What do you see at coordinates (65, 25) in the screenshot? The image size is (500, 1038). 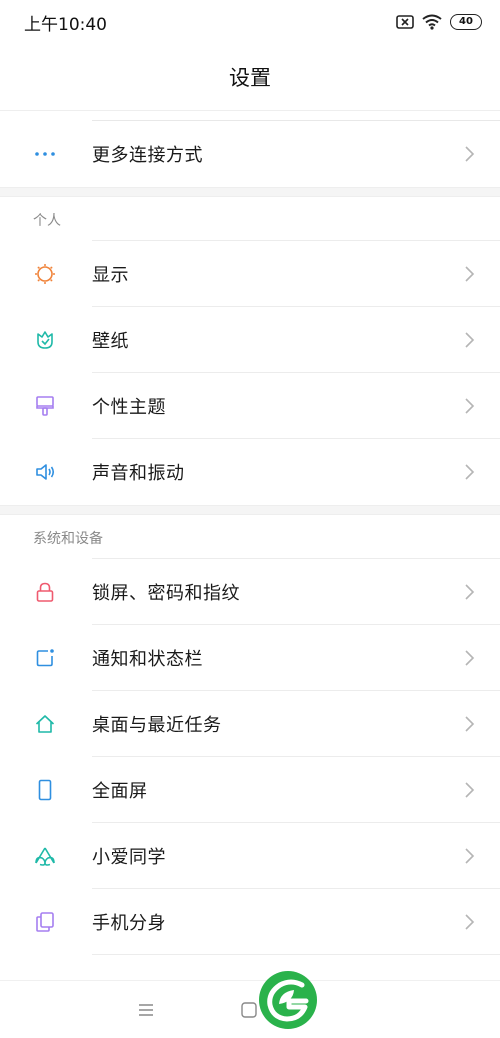 I see `status-time: 上午10:40` at bounding box center [65, 25].